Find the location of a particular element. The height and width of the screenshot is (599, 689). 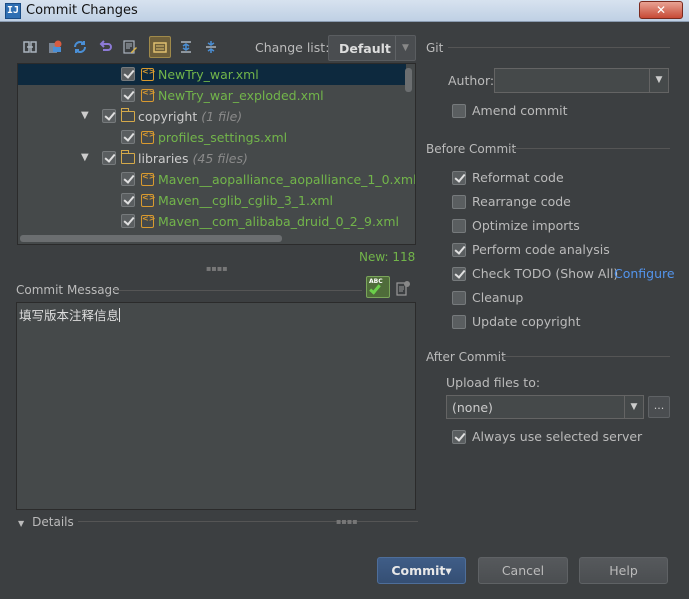

optimize-imports-label: Optimize imports is located at coordinates (526, 225).